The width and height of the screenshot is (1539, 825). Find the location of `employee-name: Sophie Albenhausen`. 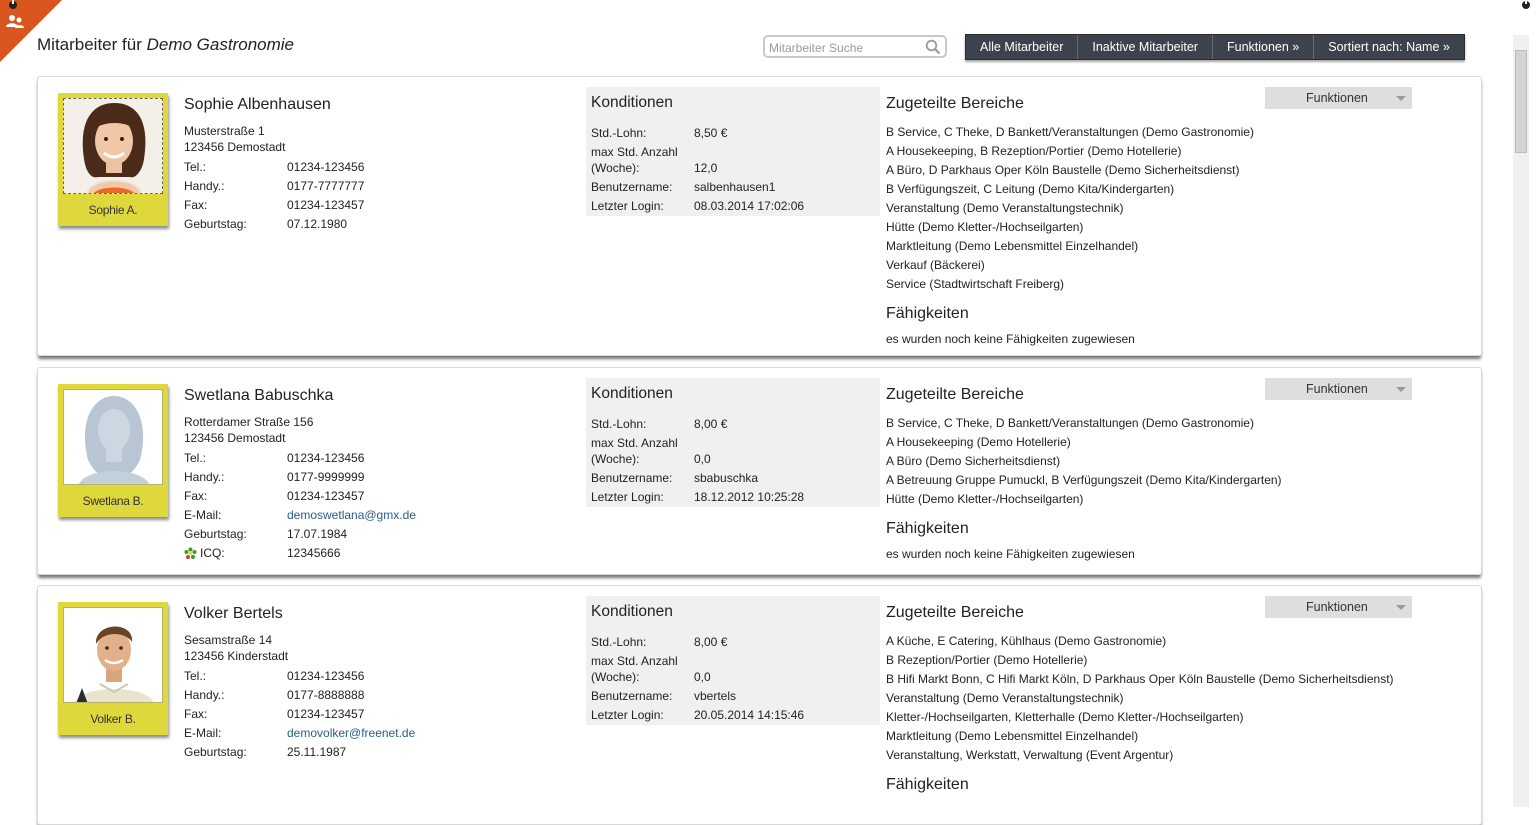

employee-name: Sophie Albenhausen is located at coordinates (257, 105).